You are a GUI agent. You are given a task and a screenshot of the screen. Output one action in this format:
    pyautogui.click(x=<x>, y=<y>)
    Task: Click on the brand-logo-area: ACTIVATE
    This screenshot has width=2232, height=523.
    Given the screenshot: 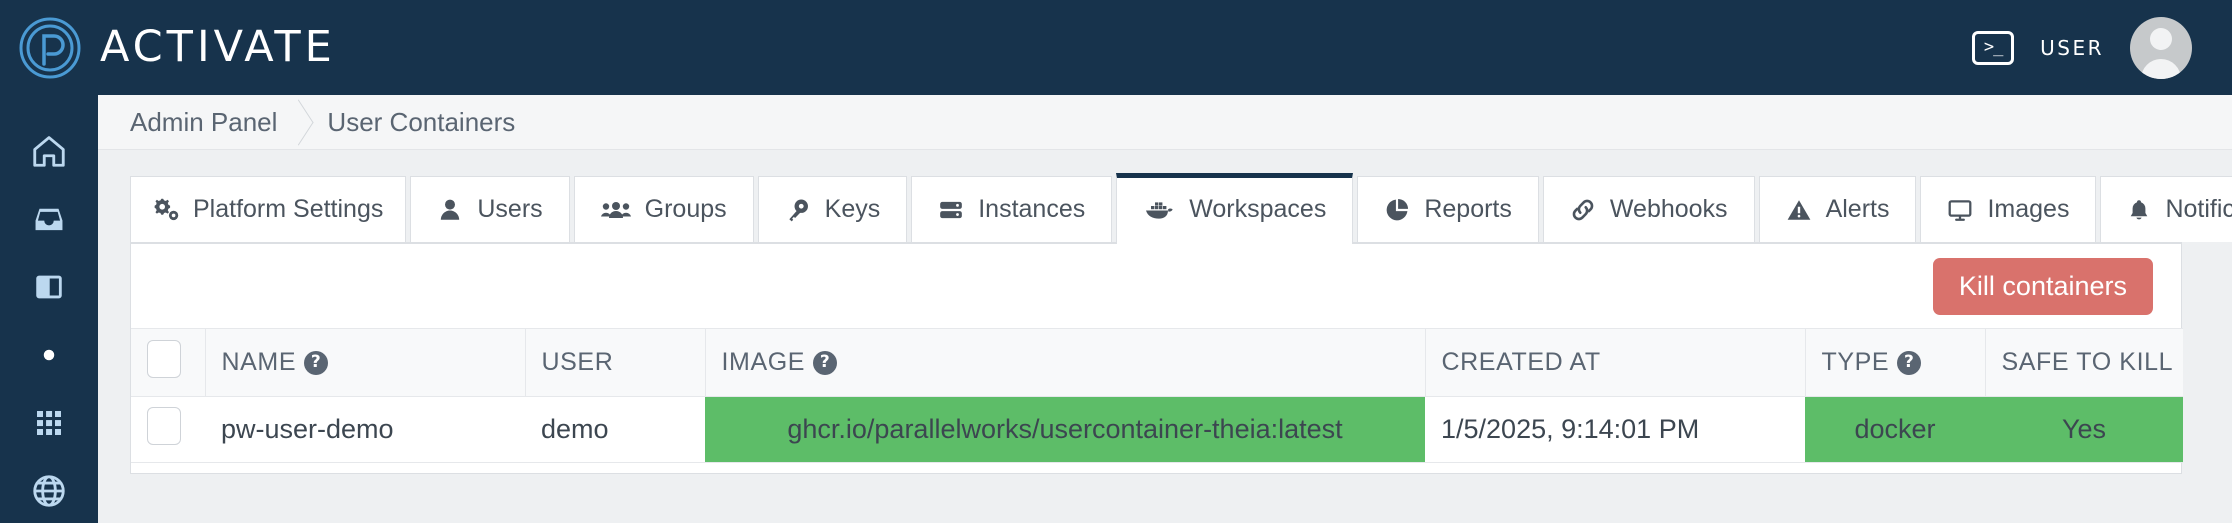 What is the action you would take?
    pyautogui.click(x=177, y=48)
    